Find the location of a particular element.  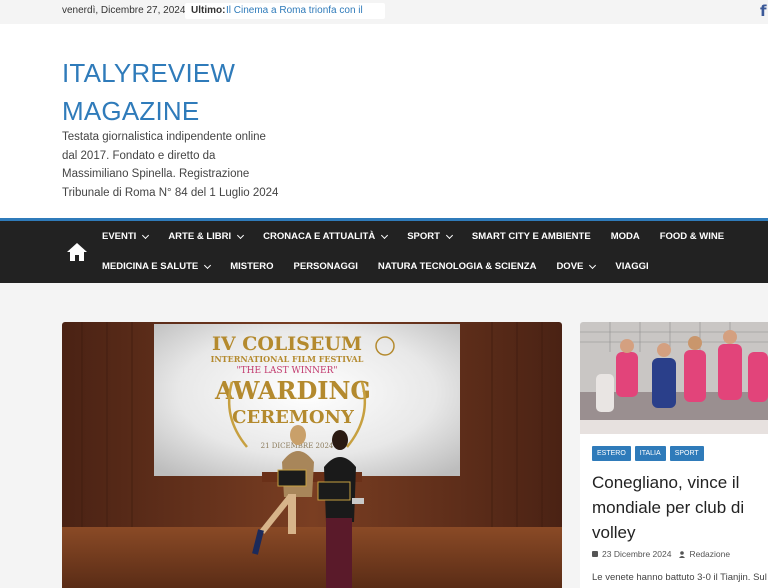

article-meta: 23 Dicembre 2024 Redazione is located at coordinates (661, 554).